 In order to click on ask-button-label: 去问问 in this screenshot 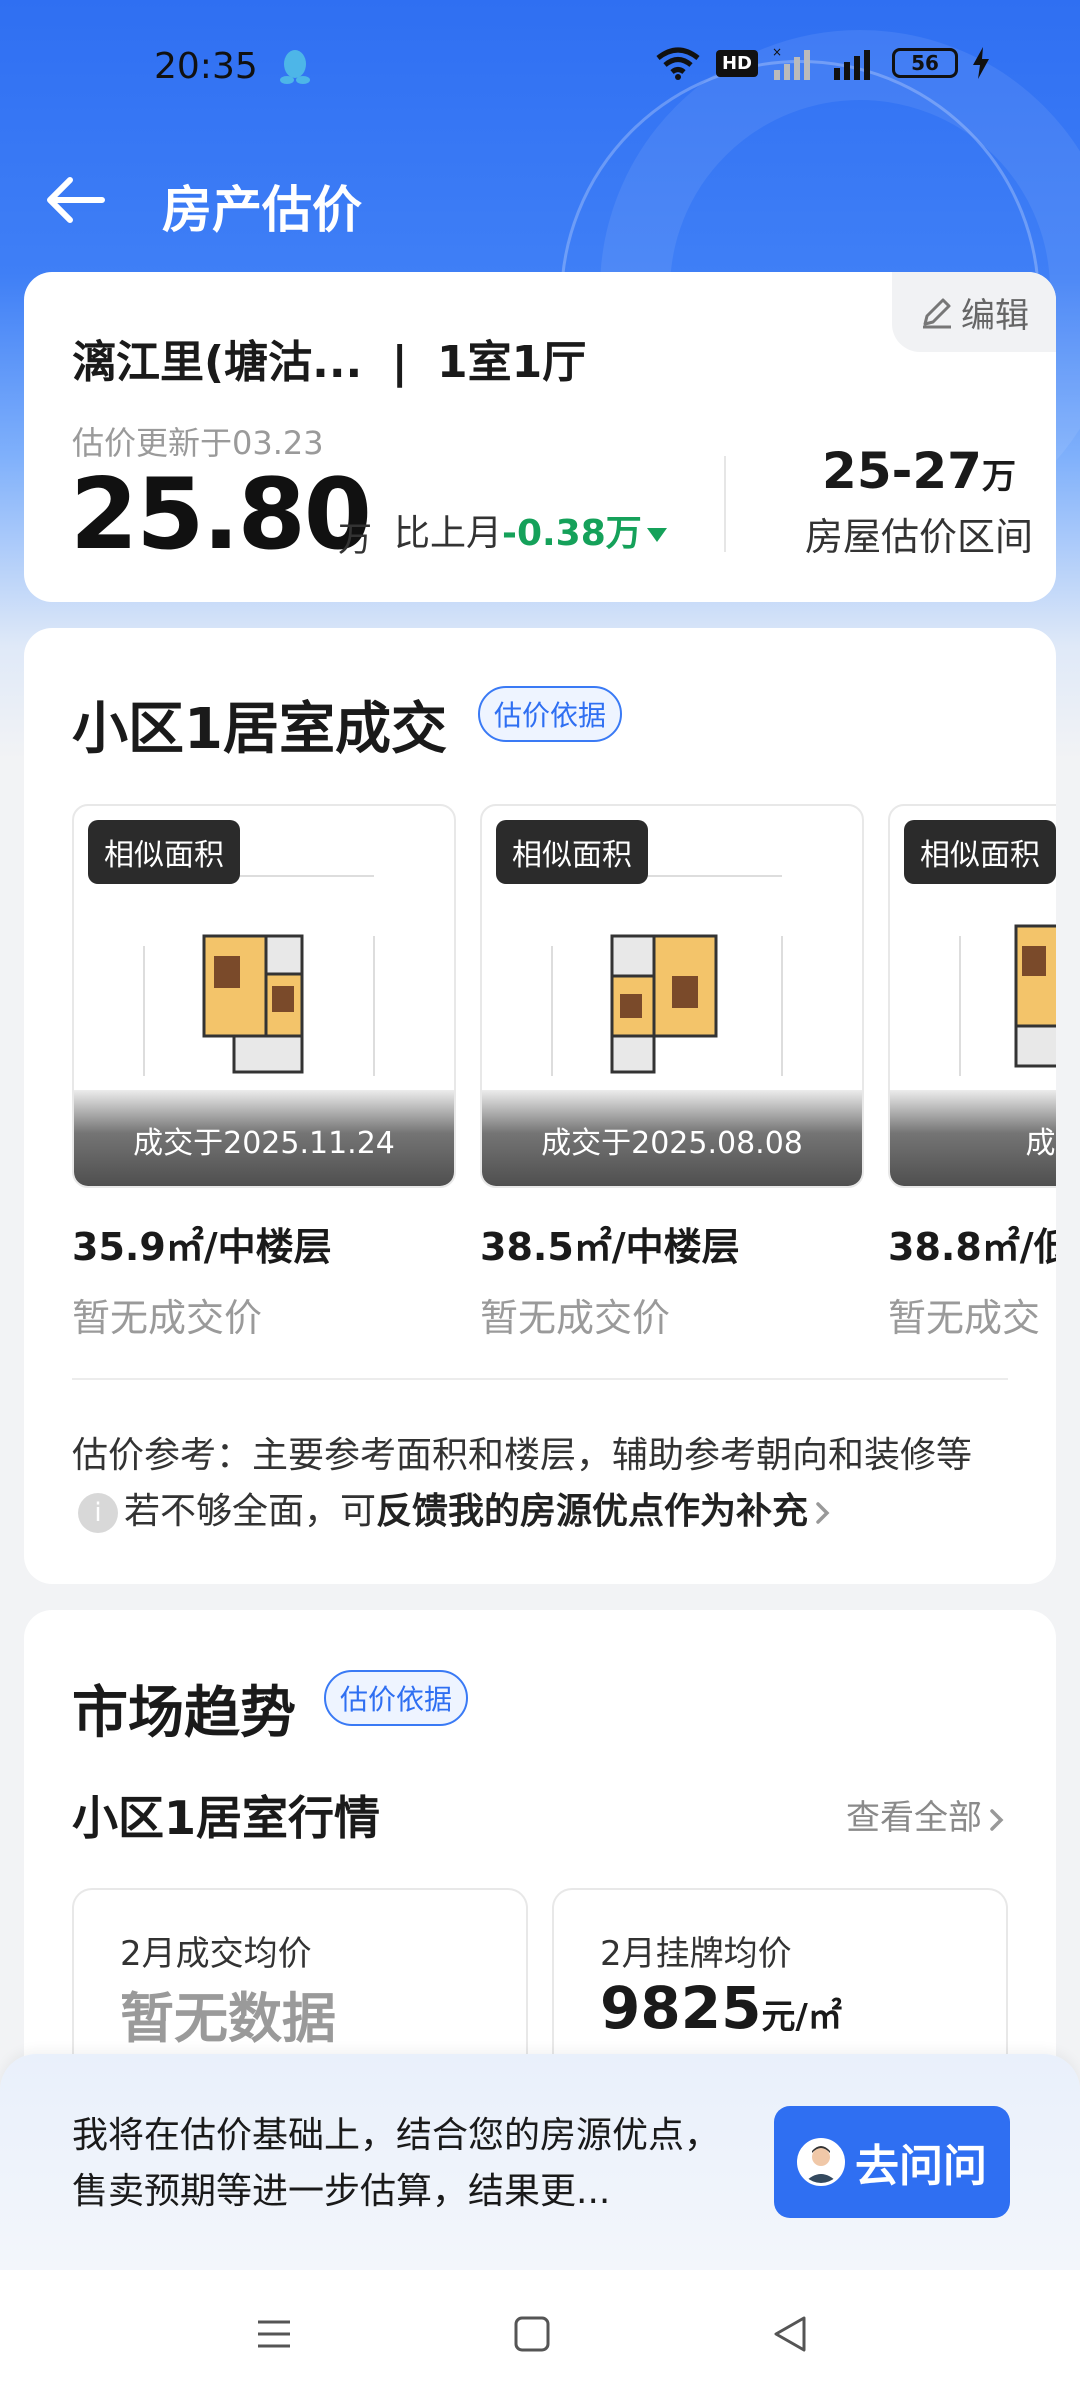, I will do `click(921, 2166)`.